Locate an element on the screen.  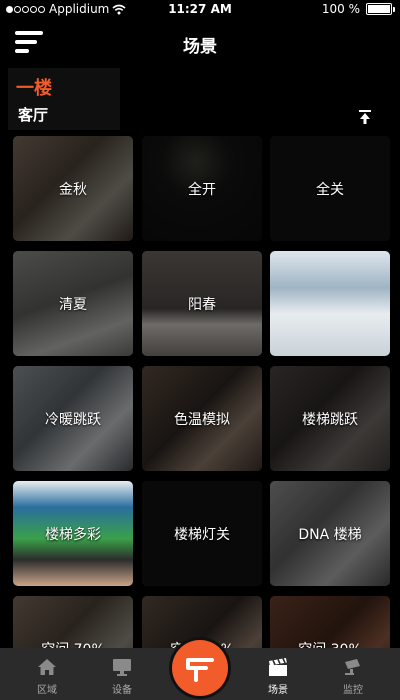
scene-tile: 阳春 is located at coordinates (202, 303).